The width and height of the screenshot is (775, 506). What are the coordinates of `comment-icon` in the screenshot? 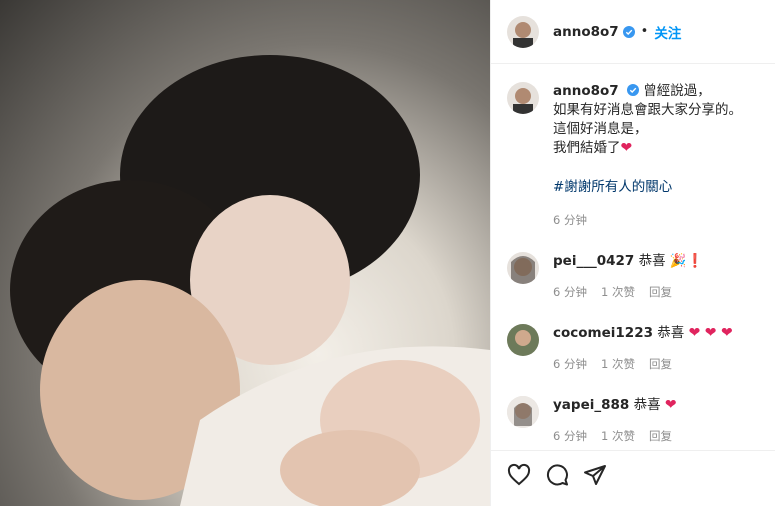 It's located at (557, 475).